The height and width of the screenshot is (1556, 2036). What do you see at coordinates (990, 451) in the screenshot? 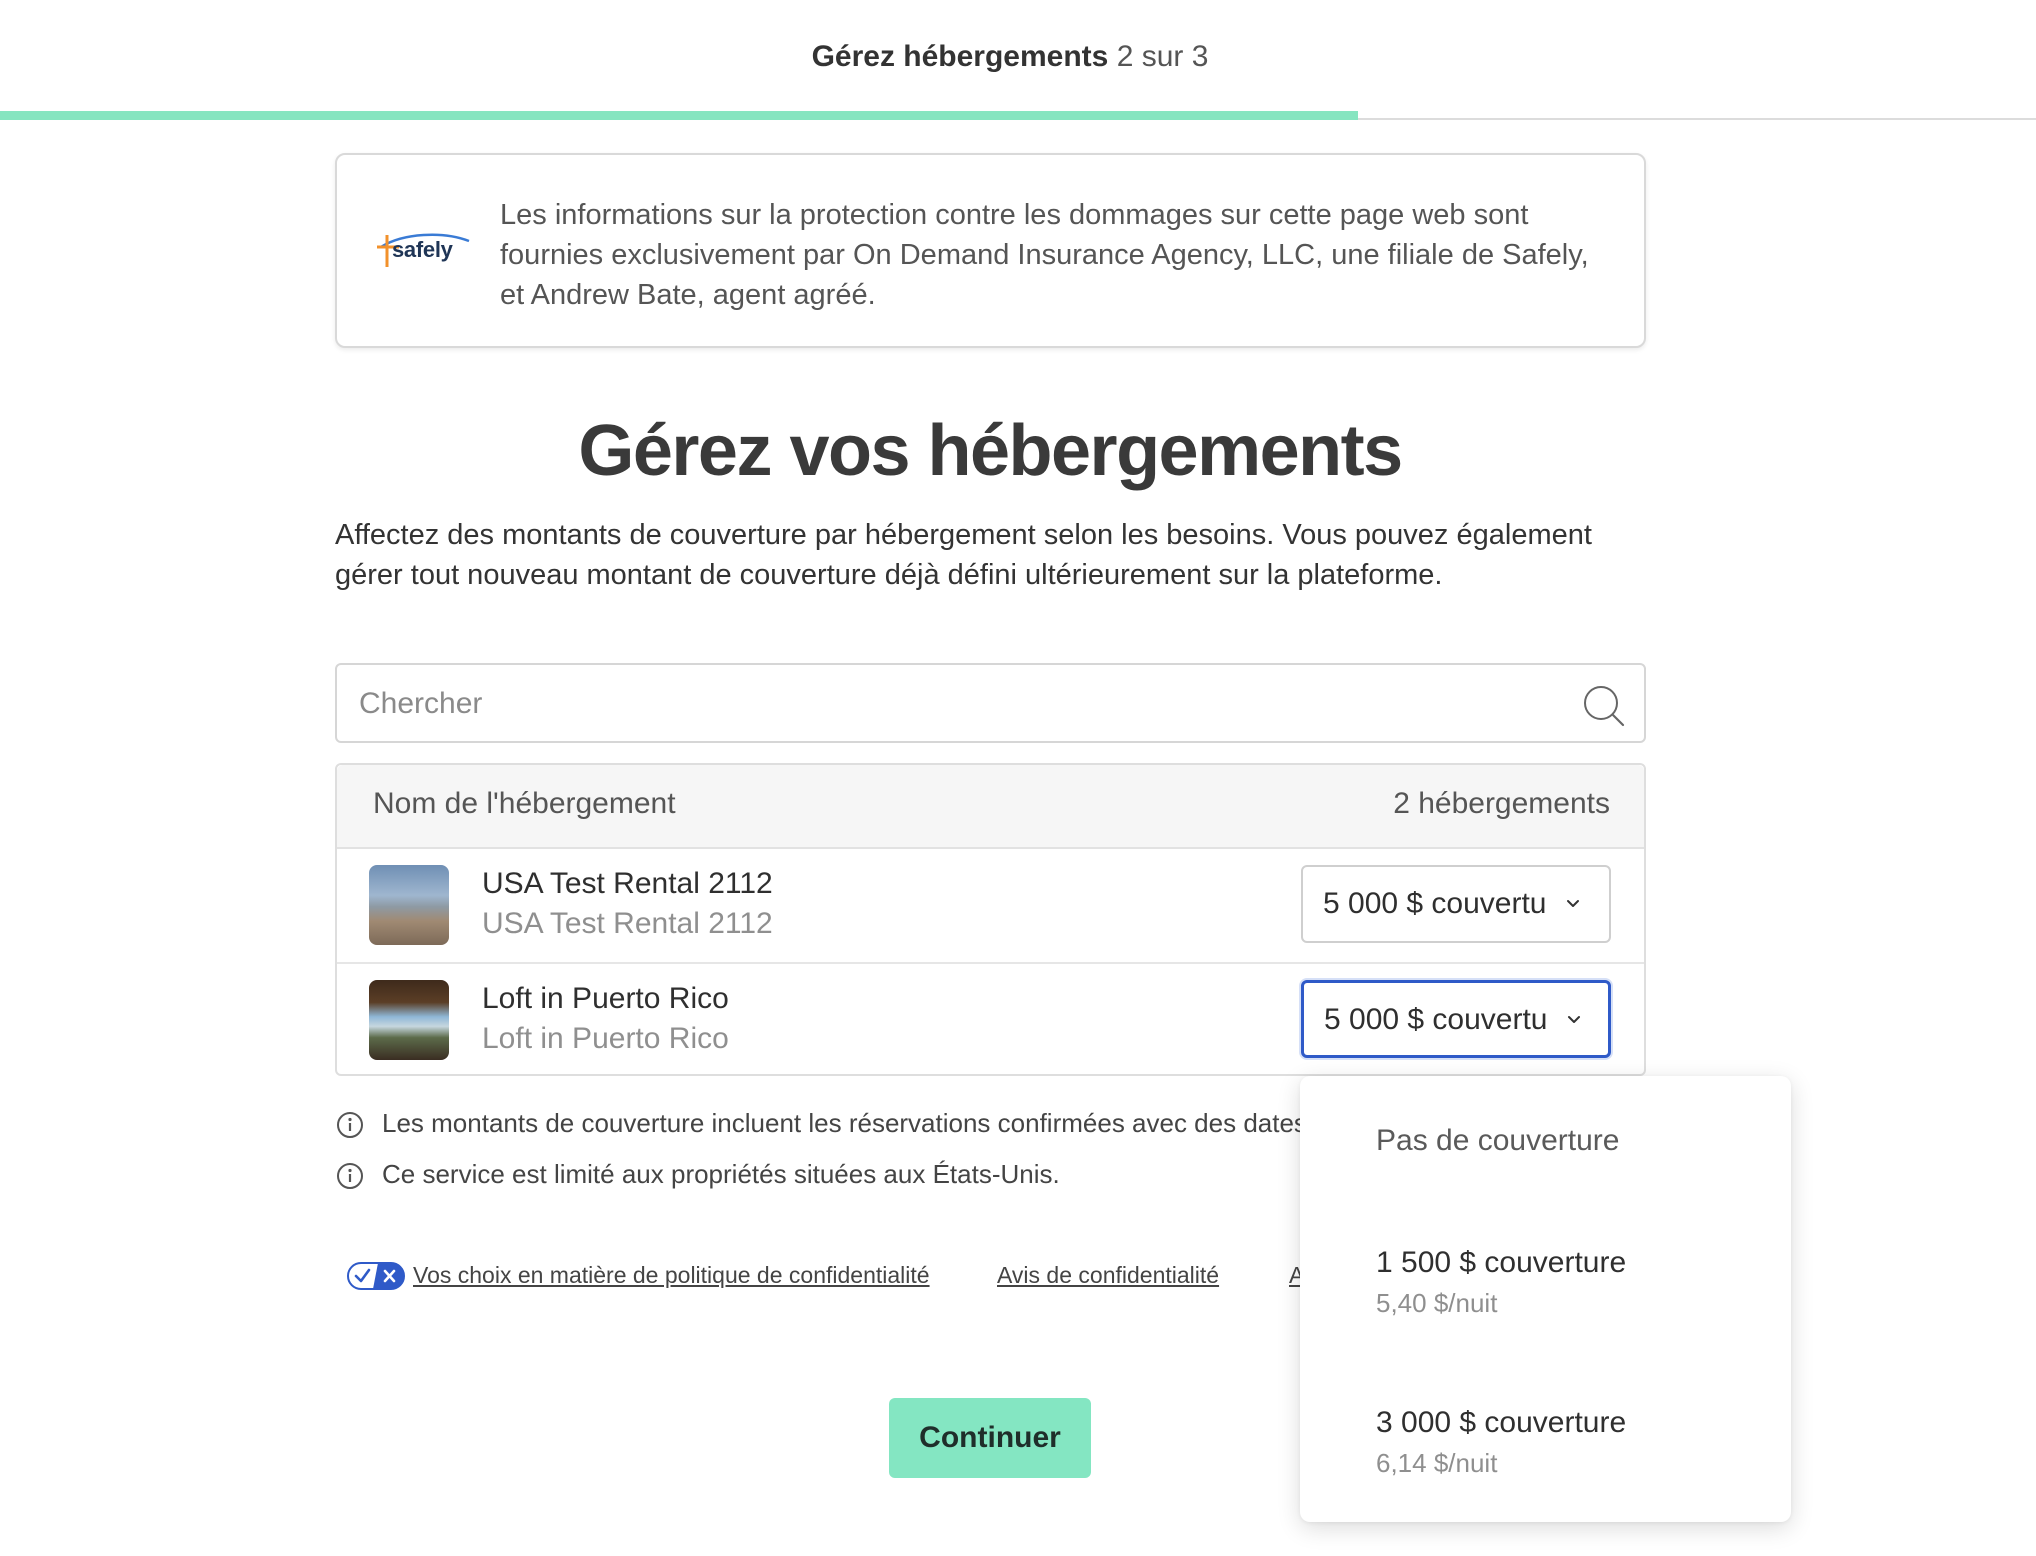
I see `page-title: Gérez vos hébergements` at bounding box center [990, 451].